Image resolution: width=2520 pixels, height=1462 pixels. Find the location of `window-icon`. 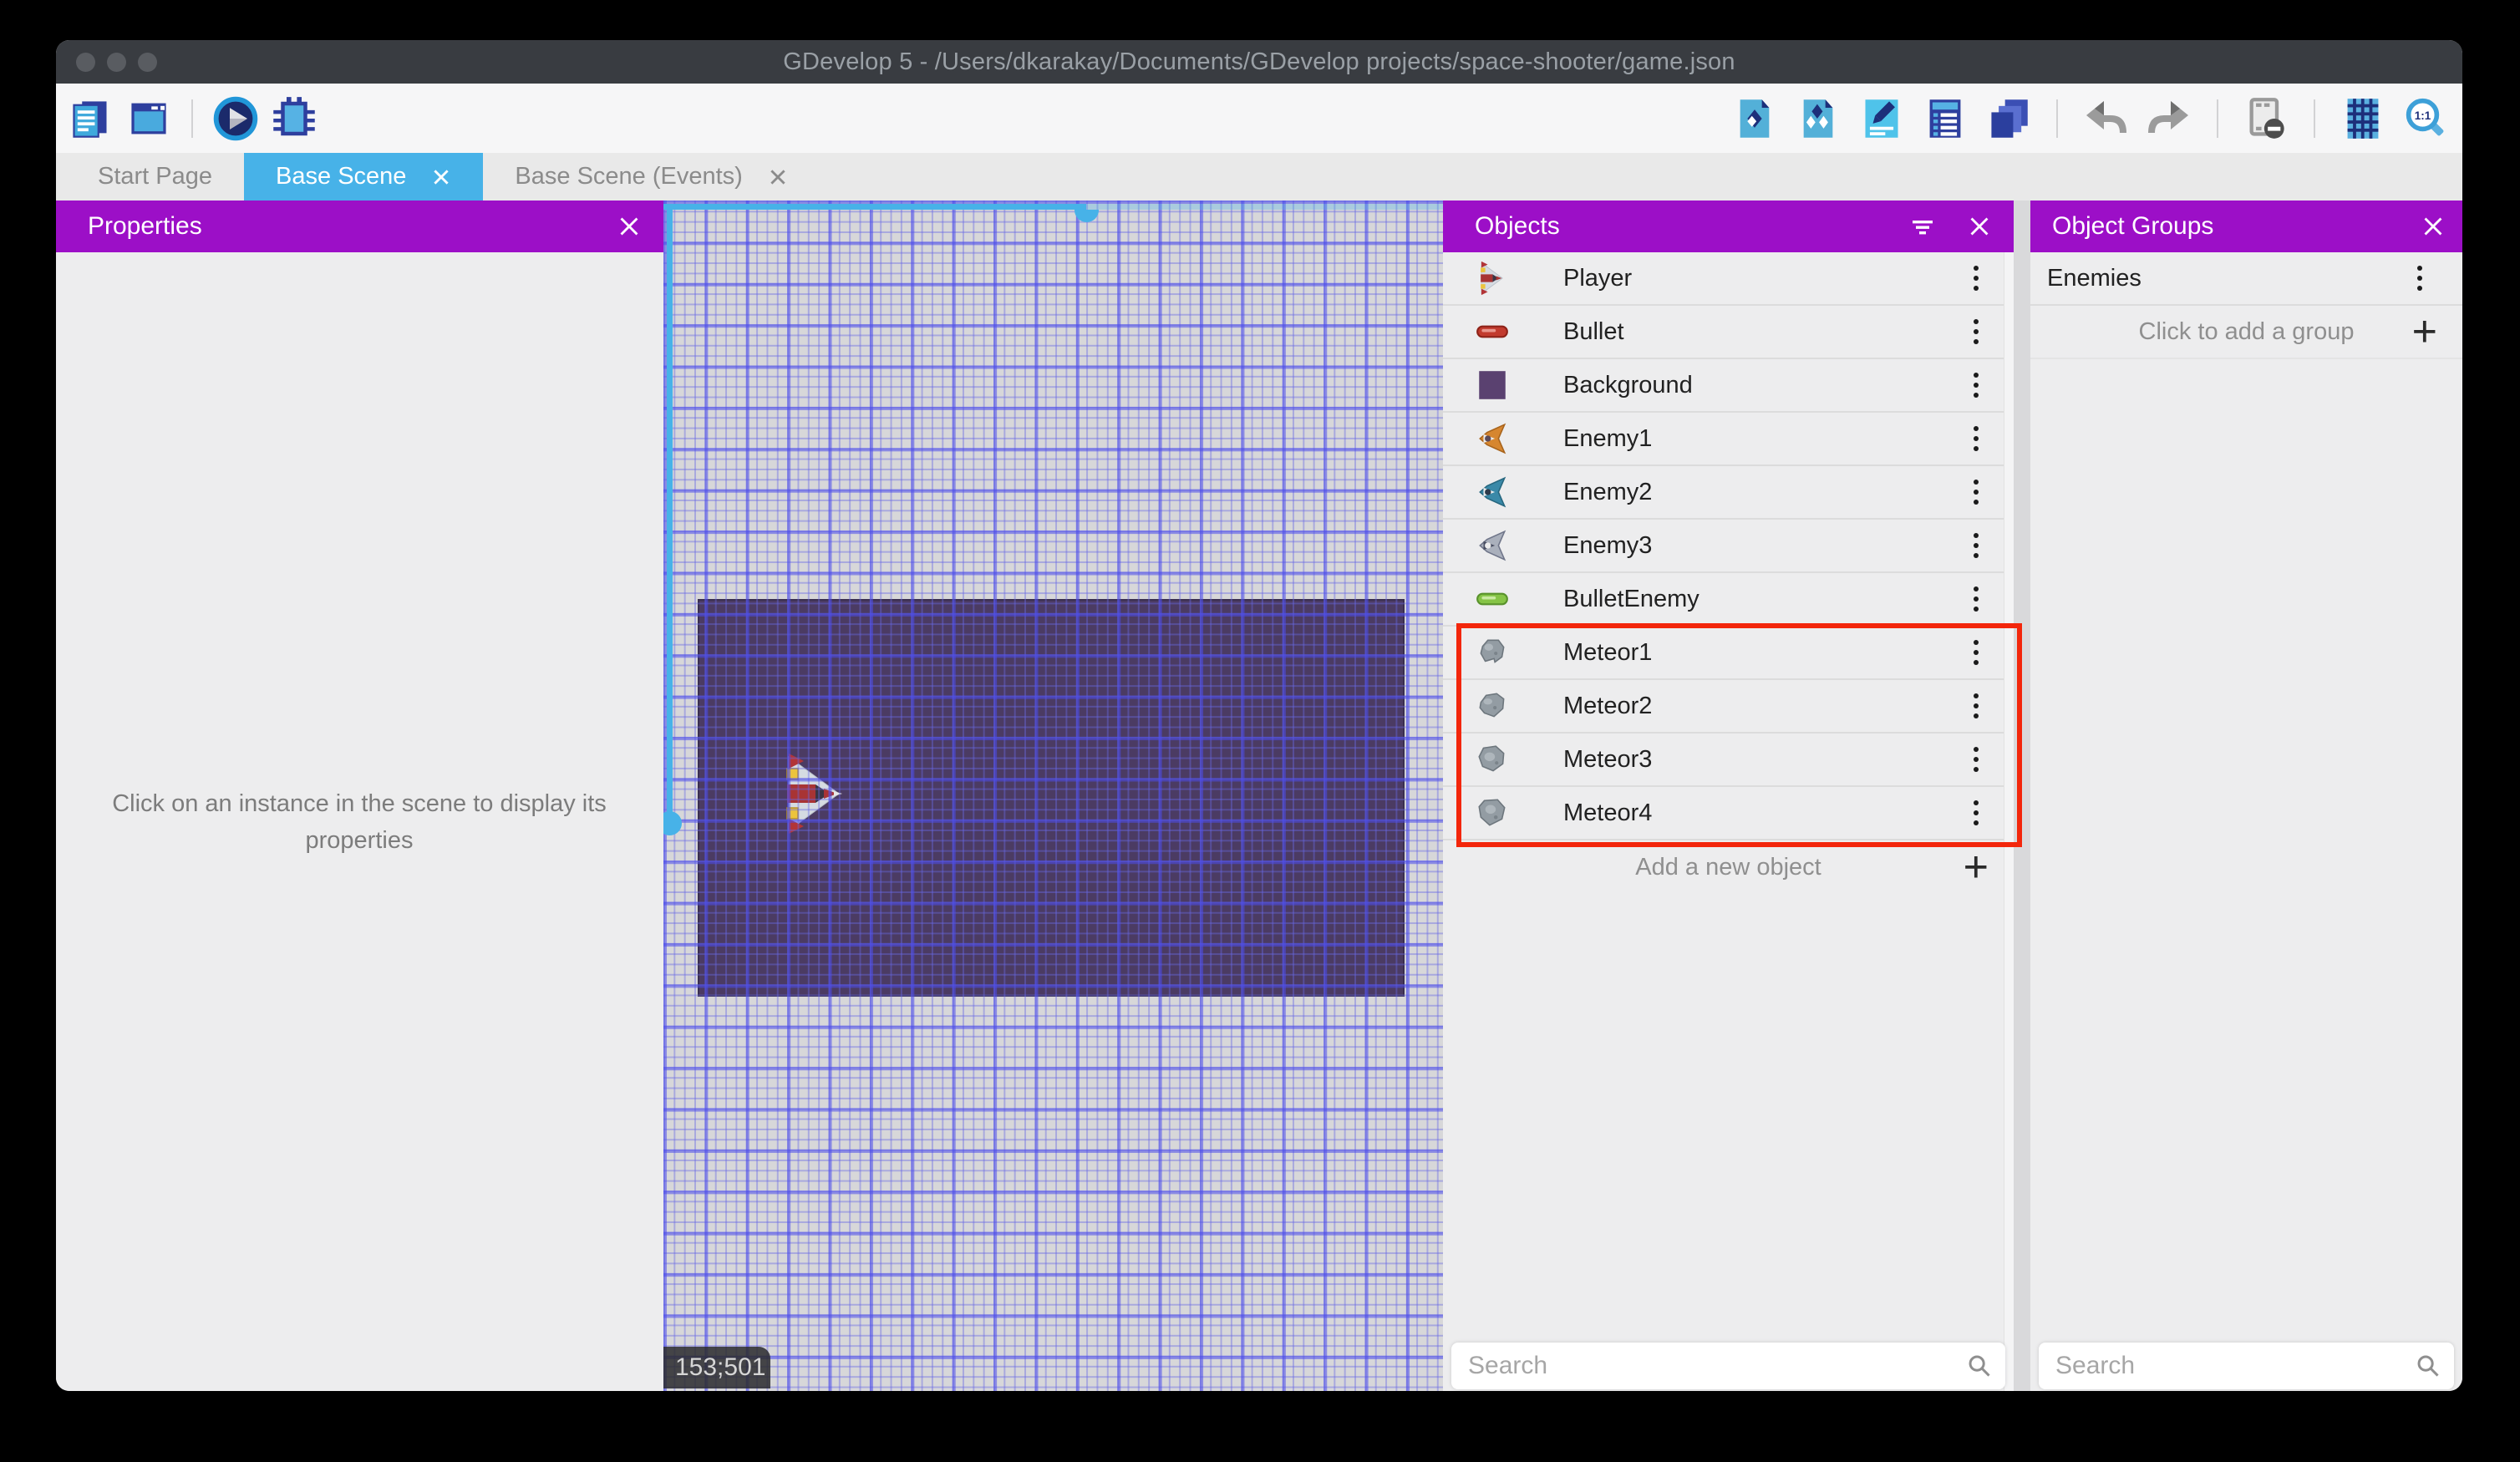

window-icon is located at coordinates (148, 118).